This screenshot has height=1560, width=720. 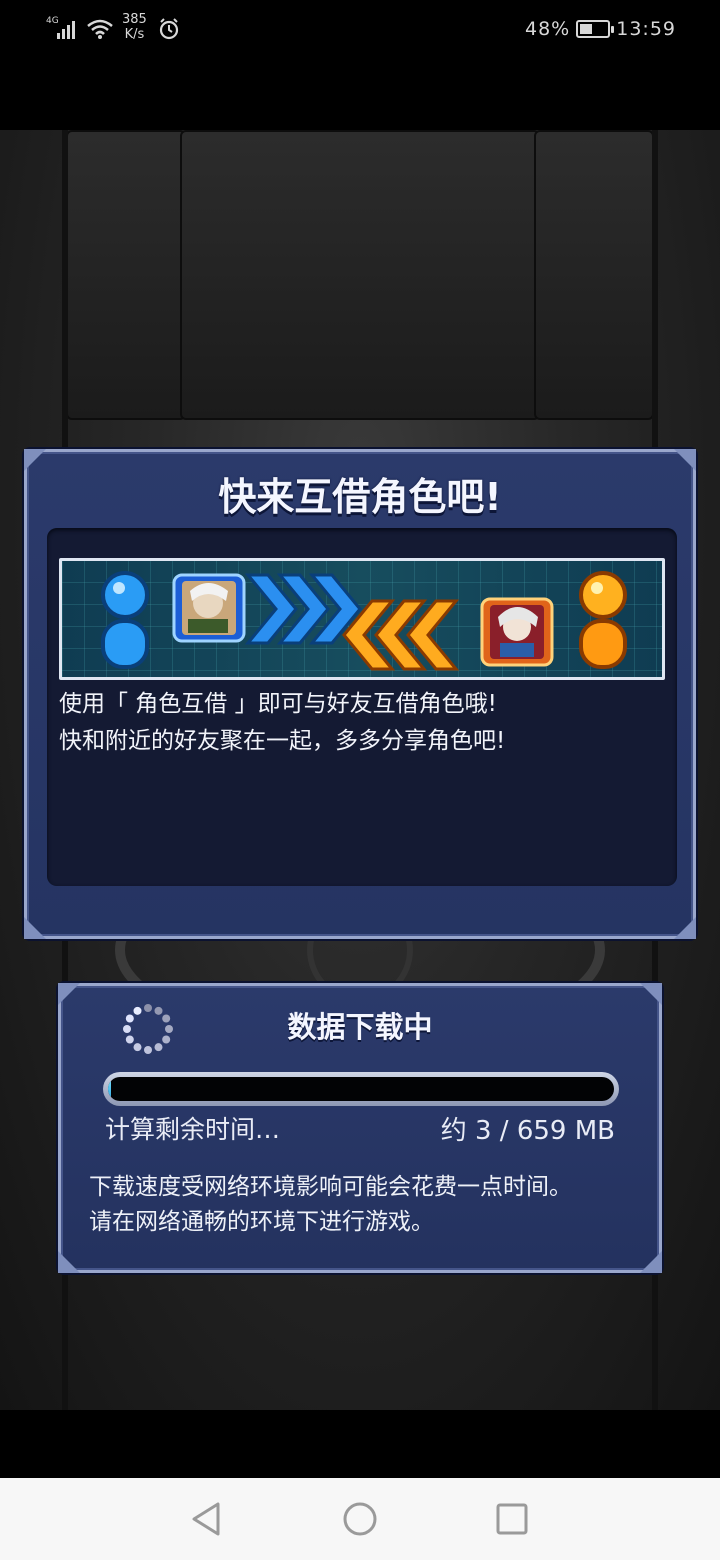 What do you see at coordinates (100, 29) in the screenshot?
I see `wifi-icon` at bounding box center [100, 29].